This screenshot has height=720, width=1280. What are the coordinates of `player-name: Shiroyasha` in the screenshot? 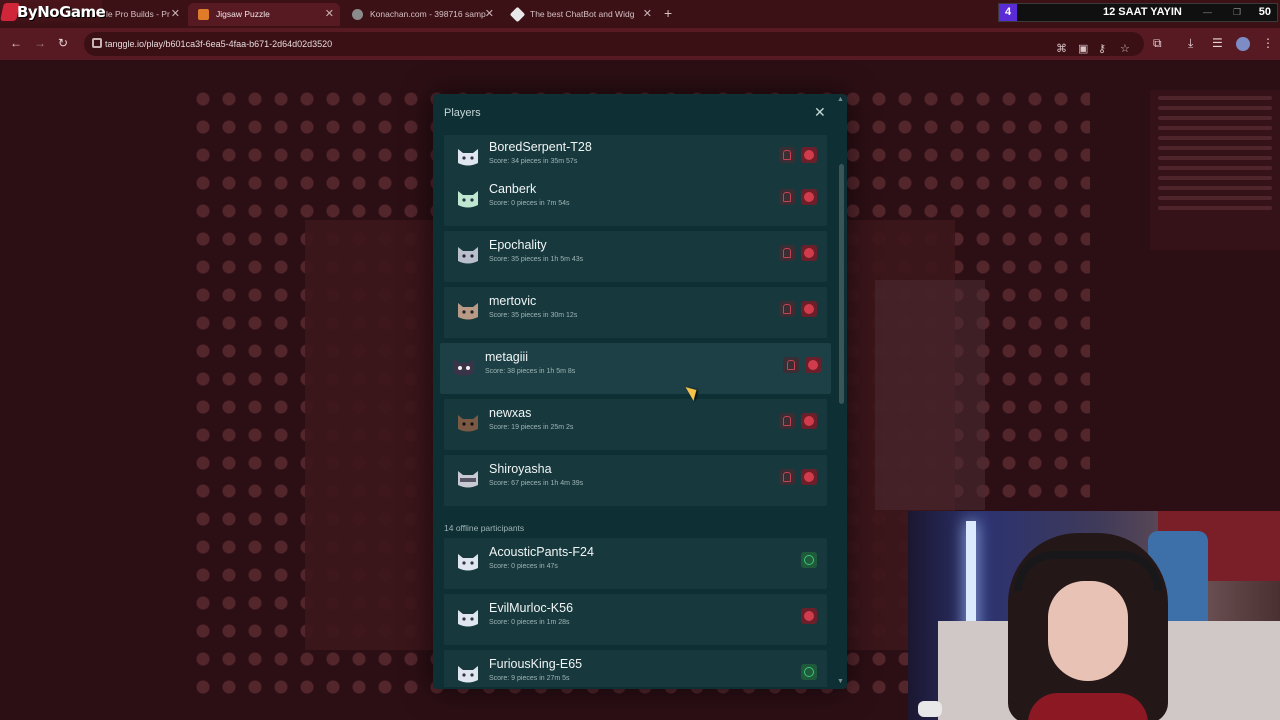 It's located at (520, 469).